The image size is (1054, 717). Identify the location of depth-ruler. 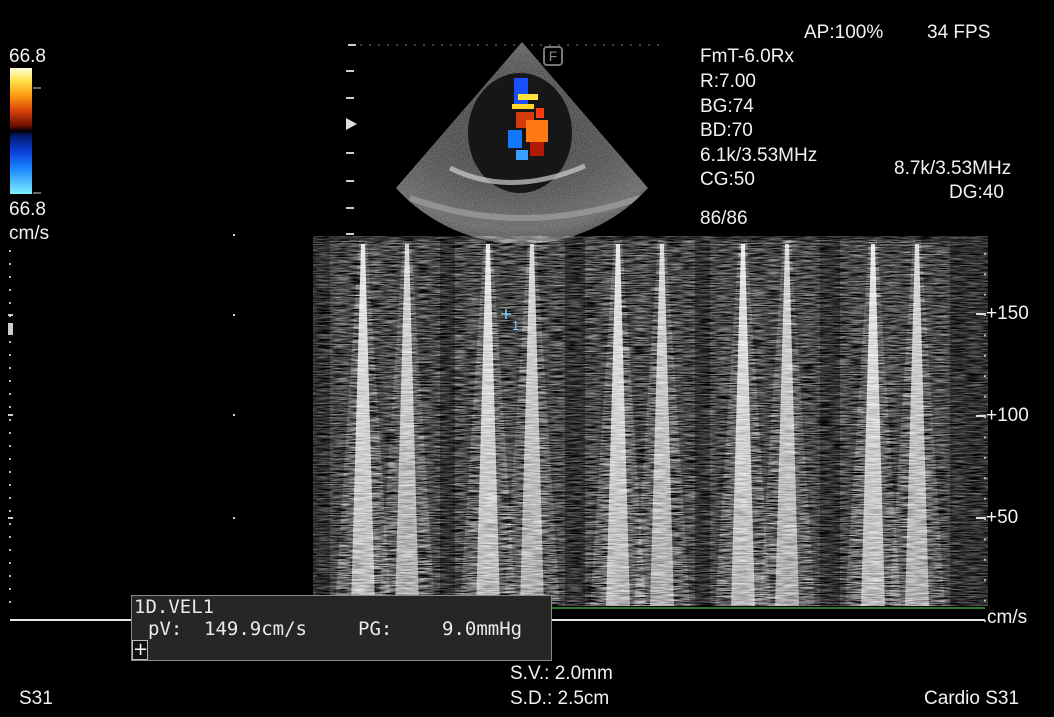
(351, 139).